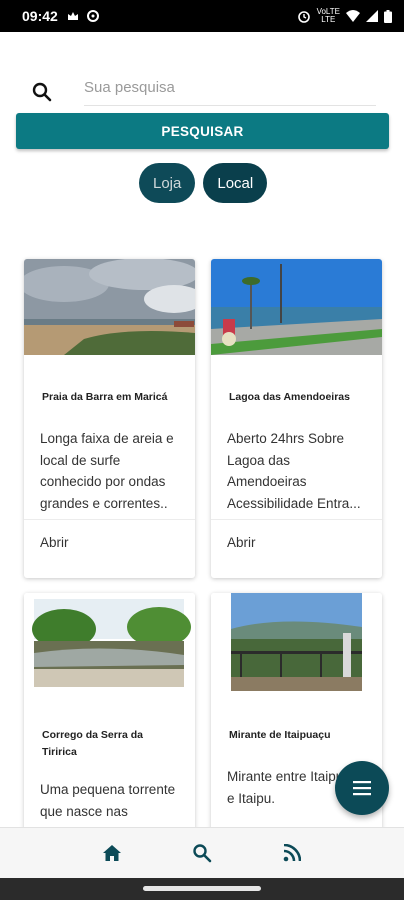 This screenshot has height=900, width=404. I want to click on card-title: Corrego da Serra da Tiririca, so click(92, 743).